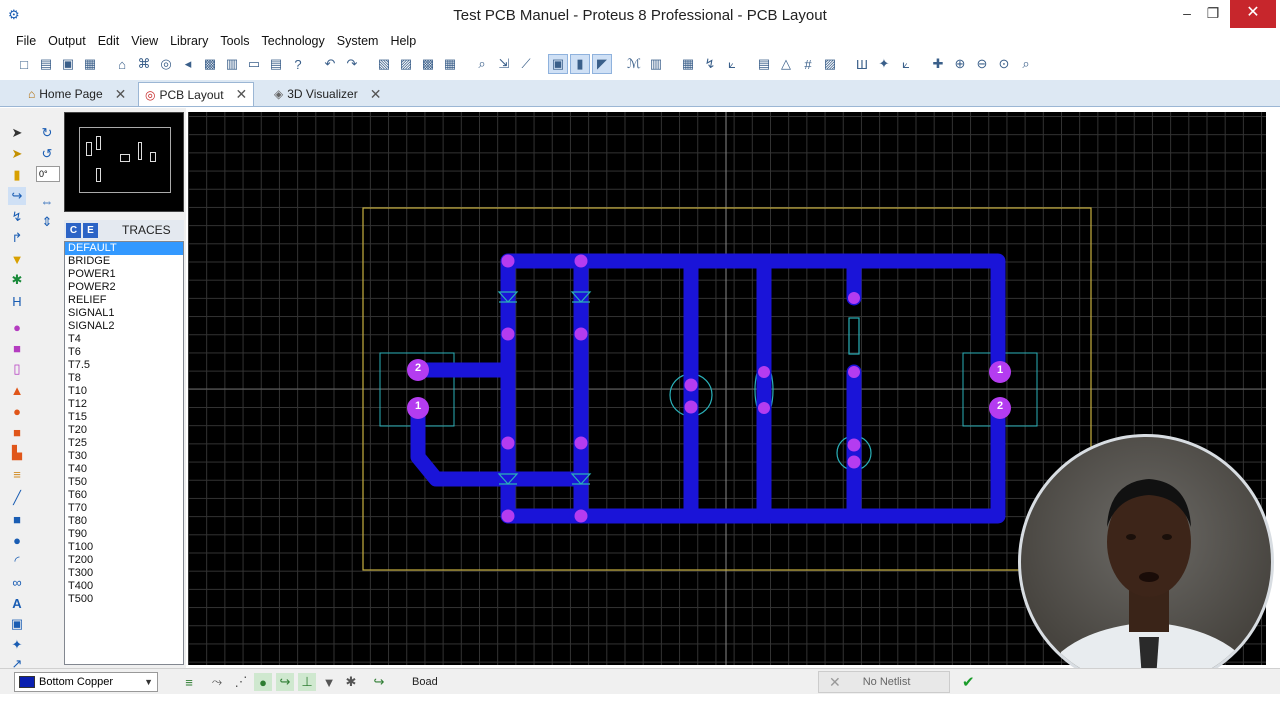  What do you see at coordinates (329, 682) in the screenshot?
I see `filter-icon: ▼` at bounding box center [329, 682].